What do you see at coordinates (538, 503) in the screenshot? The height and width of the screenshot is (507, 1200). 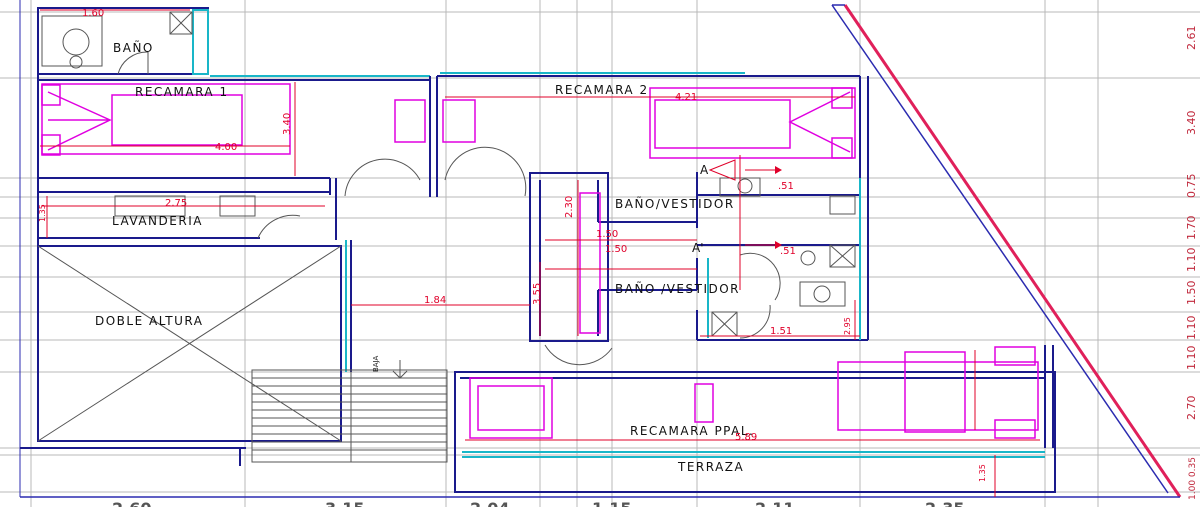 I see `bottom-dimensions: 2.60 3.15 2.04 1.15 2.11 2.35` at bounding box center [538, 503].